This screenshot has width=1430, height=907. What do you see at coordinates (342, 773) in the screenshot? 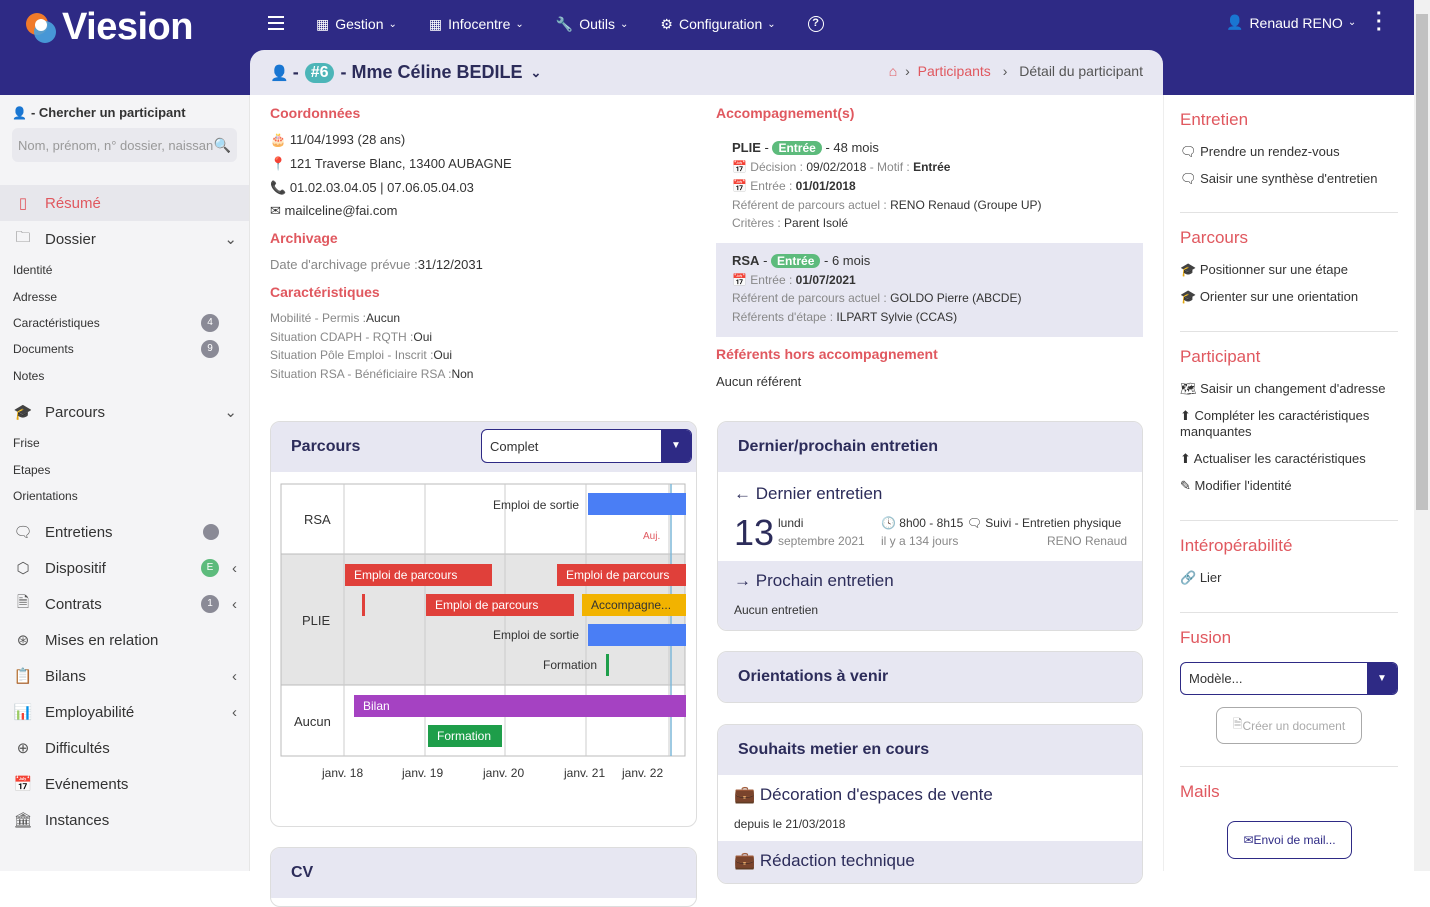
I see `tick-label: janv. 18` at bounding box center [342, 773].